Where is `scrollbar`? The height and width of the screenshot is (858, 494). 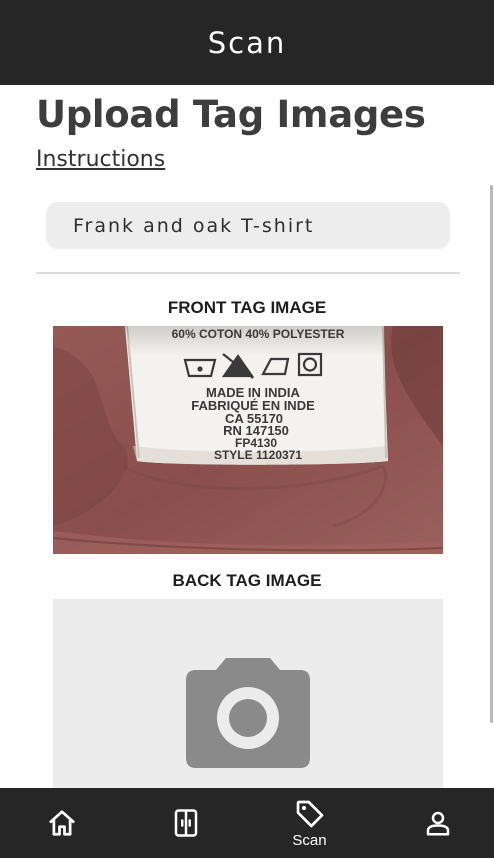
scrollbar is located at coordinates (491, 454).